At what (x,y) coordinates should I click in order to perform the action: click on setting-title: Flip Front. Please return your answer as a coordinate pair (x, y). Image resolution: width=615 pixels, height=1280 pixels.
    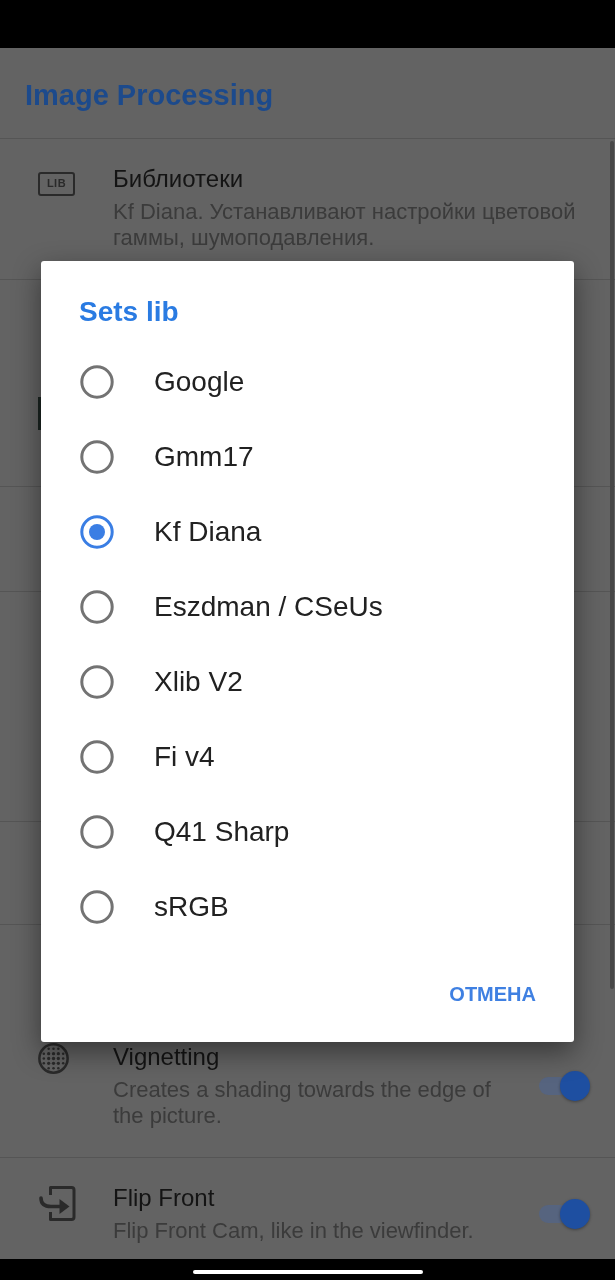
    Looking at the image, I should click on (164, 1198).